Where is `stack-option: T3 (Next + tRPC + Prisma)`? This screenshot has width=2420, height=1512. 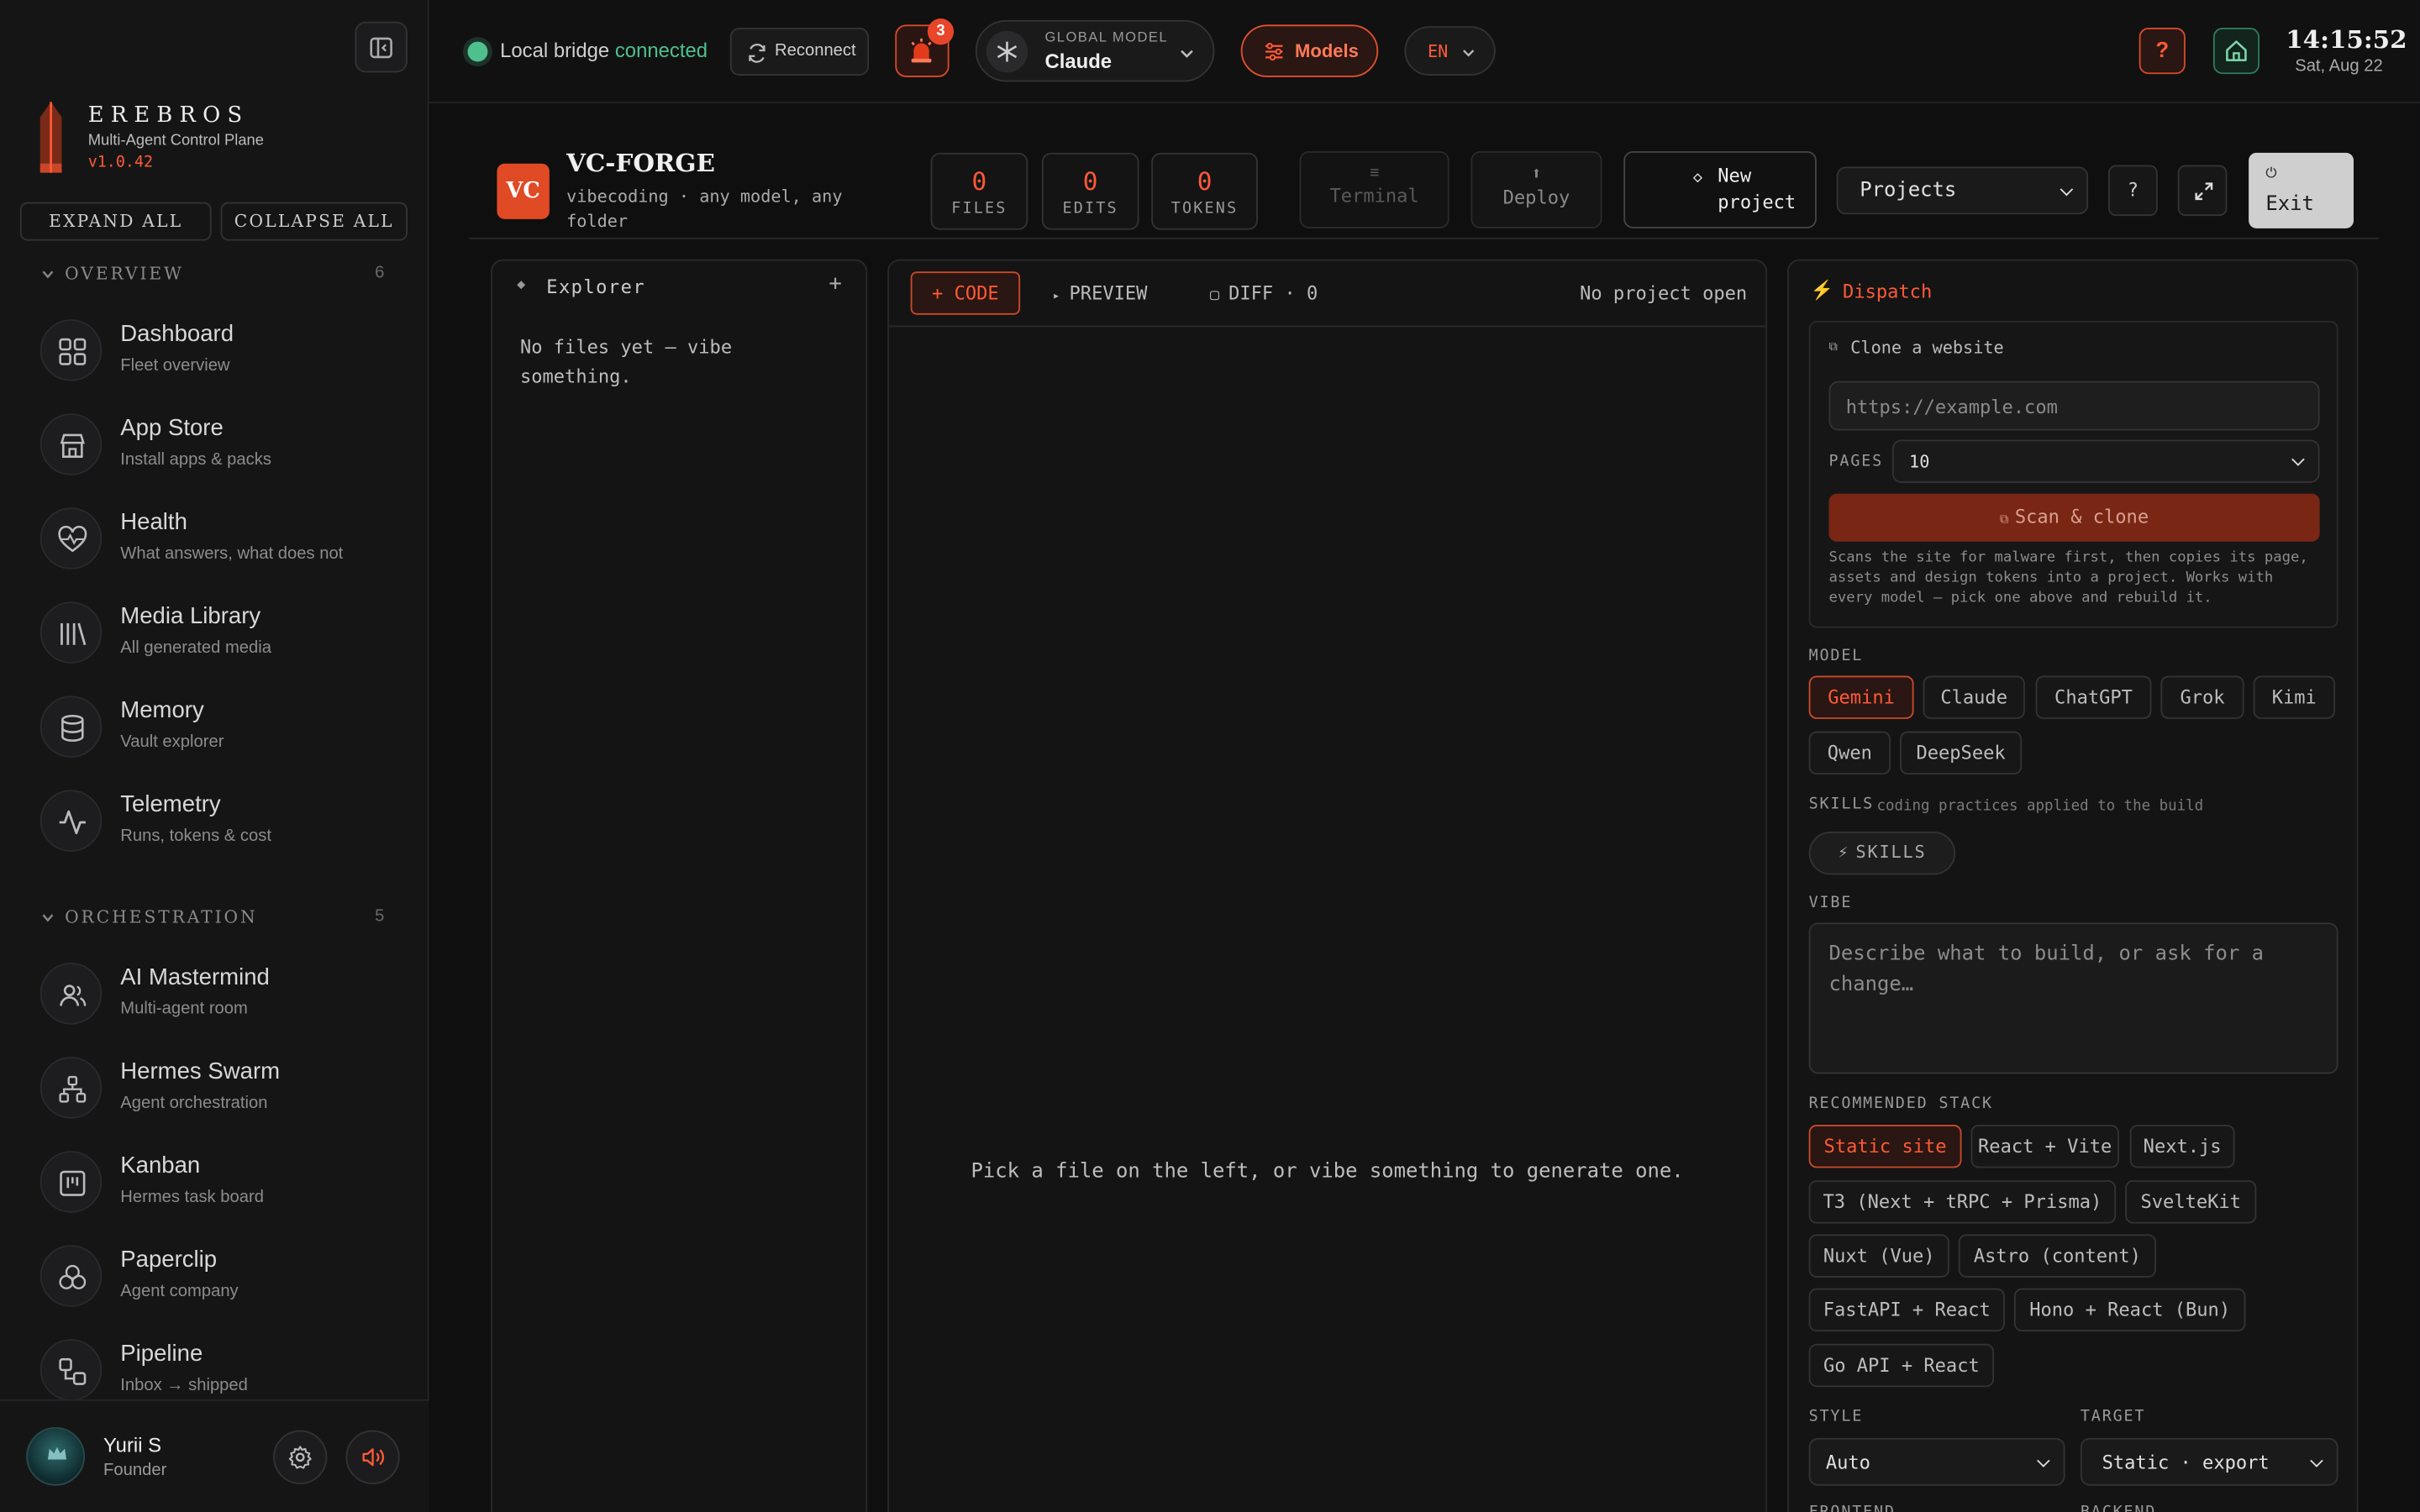 stack-option: T3 (Next + tRPC + Prisma) is located at coordinates (1963, 1202).